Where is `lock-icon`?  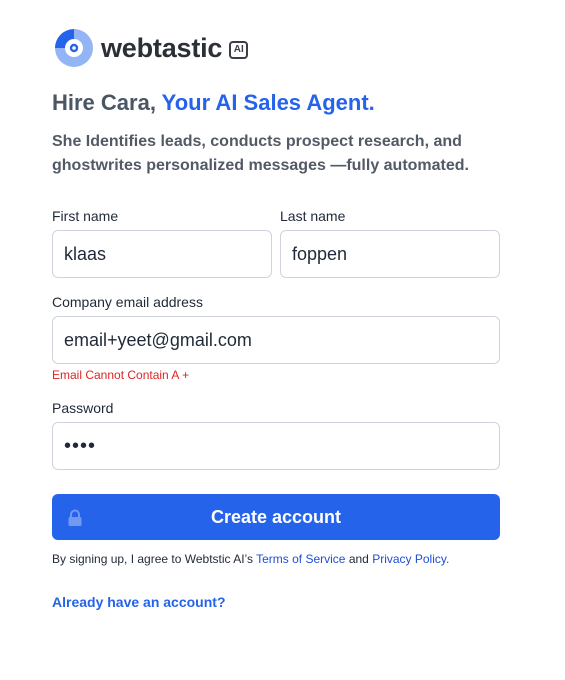
lock-icon is located at coordinates (75, 517).